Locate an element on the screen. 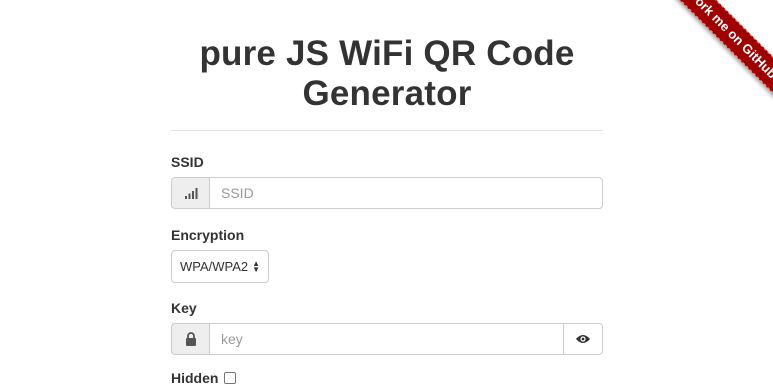 This screenshot has width=773, height=386. encryption-label: Encryption is located at coordinates (208, 235).